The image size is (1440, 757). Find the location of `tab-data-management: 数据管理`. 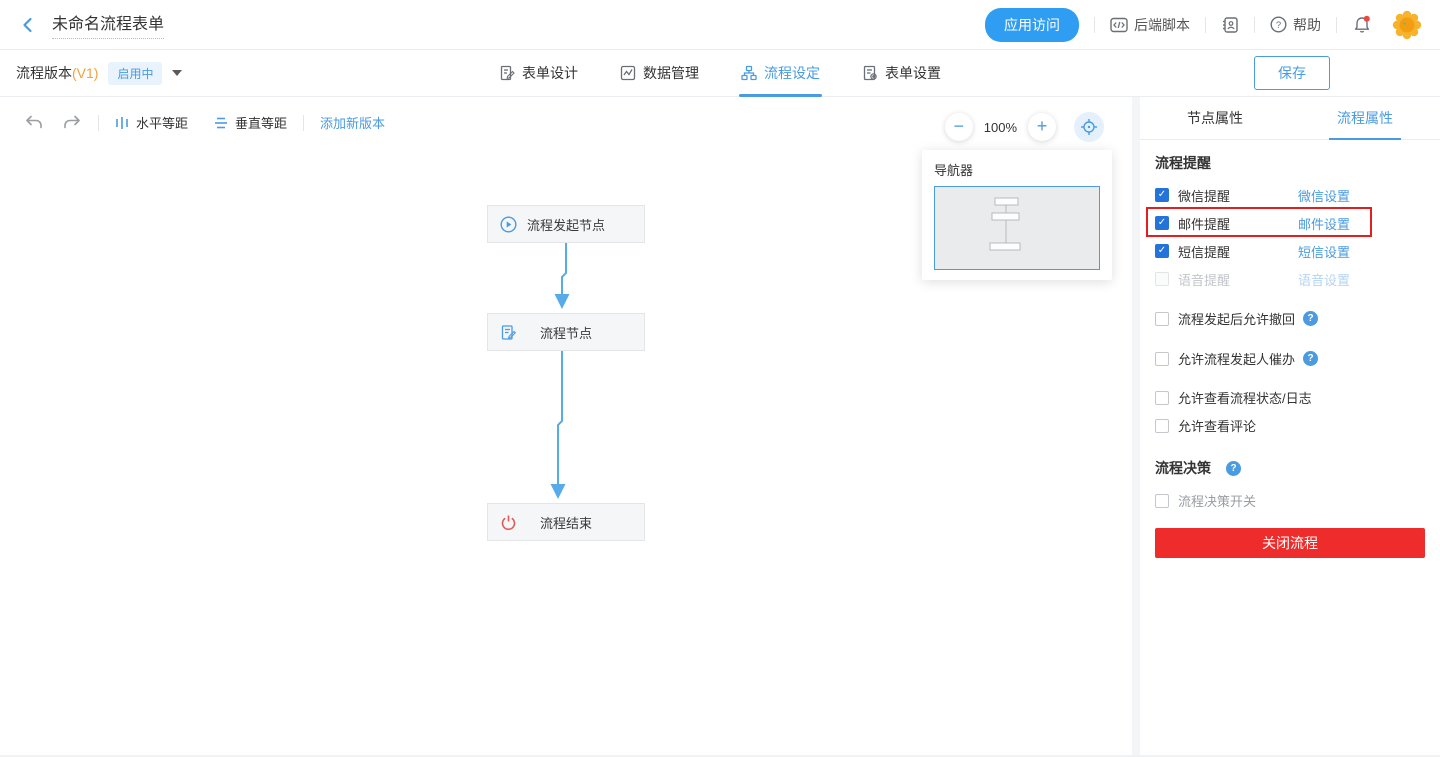

tab-data-management: 数据管理 is located at coordinates (659, 73).